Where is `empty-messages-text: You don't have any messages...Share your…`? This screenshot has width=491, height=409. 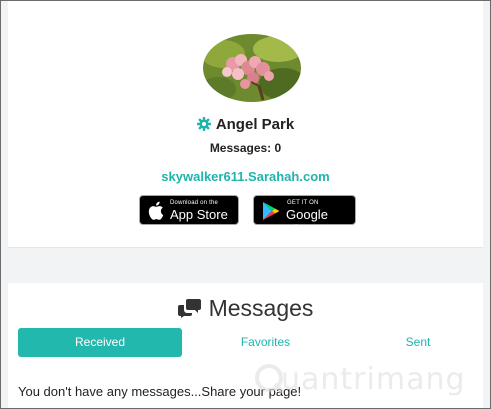 empty-messages-text: You don't have any messages...Share your… is located at coordinates (160, 391).